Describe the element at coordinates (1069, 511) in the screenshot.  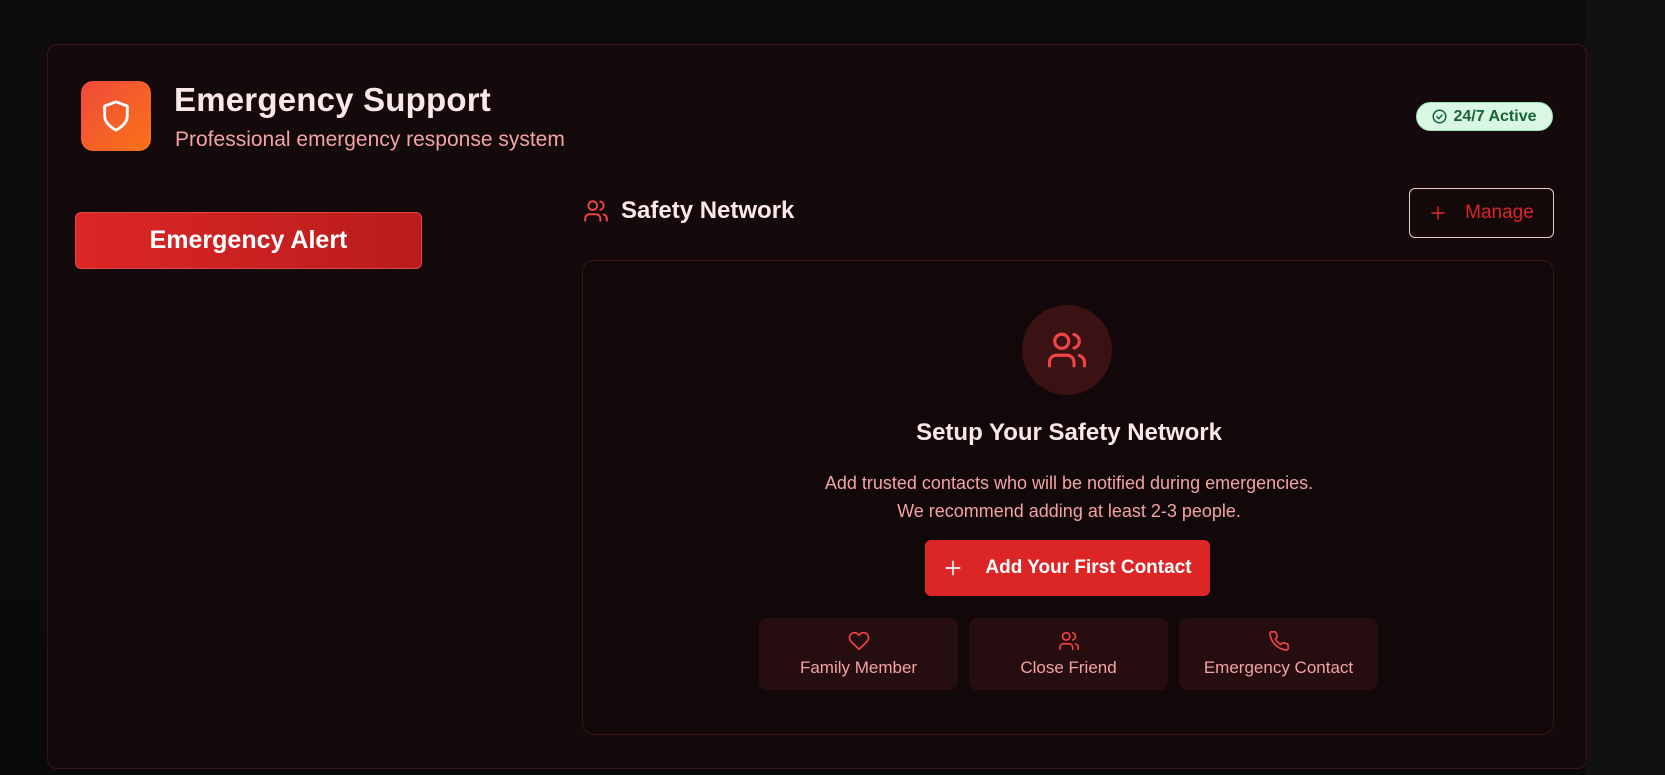
I see `empty-state-description-line2: We recommend adding at least 2-3 people.` at that location.